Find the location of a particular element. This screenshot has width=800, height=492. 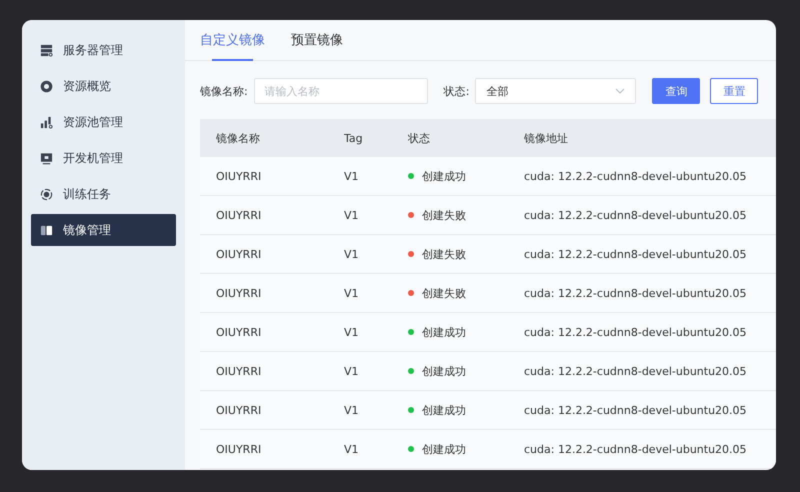

server-icon is located at coordinates (46, 50).